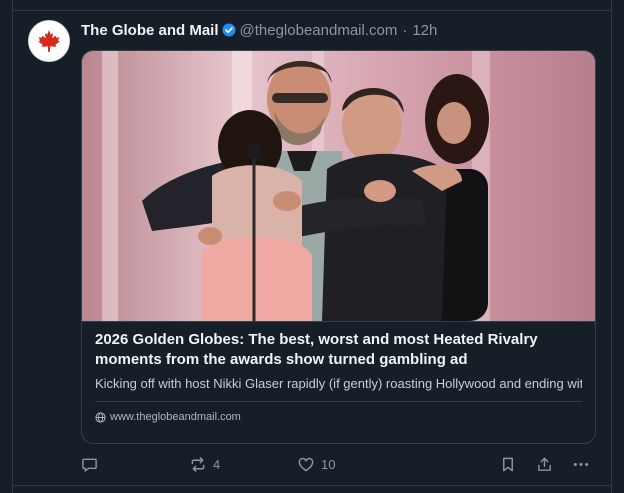  I want to click on comment-icon, so click(89, 465).